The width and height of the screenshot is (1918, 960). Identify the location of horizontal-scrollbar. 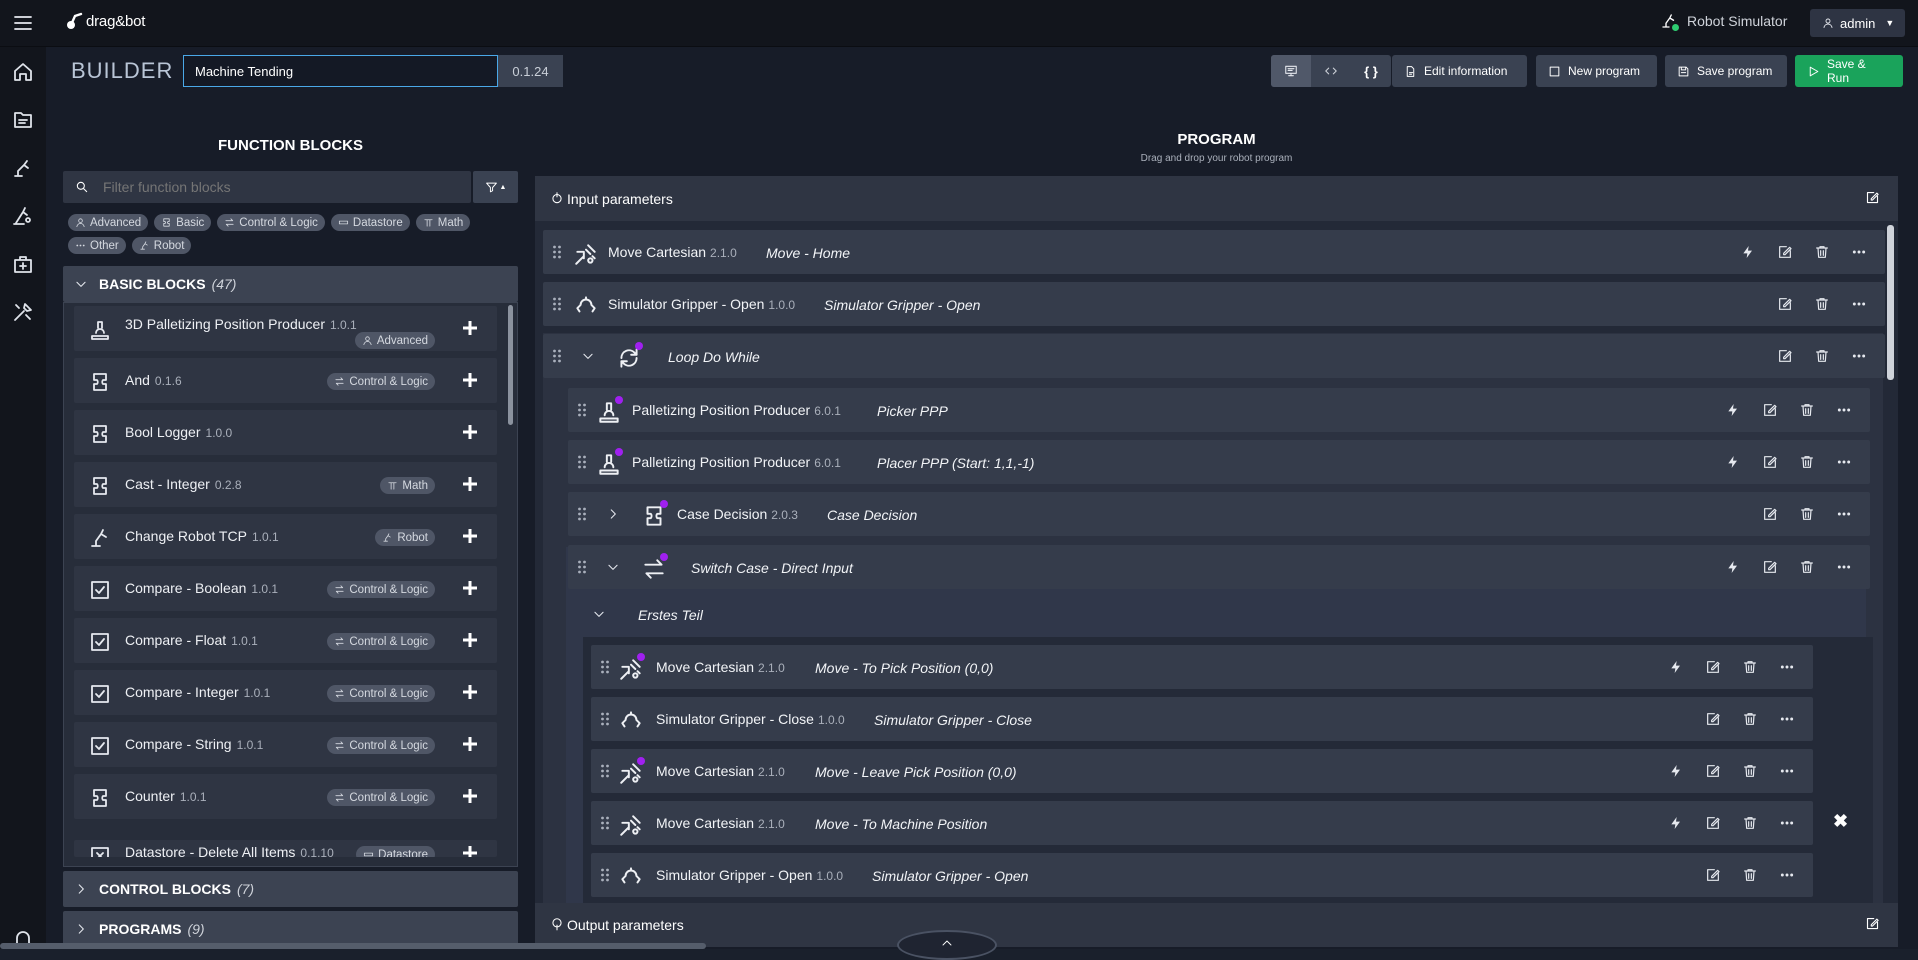
(353, 946).